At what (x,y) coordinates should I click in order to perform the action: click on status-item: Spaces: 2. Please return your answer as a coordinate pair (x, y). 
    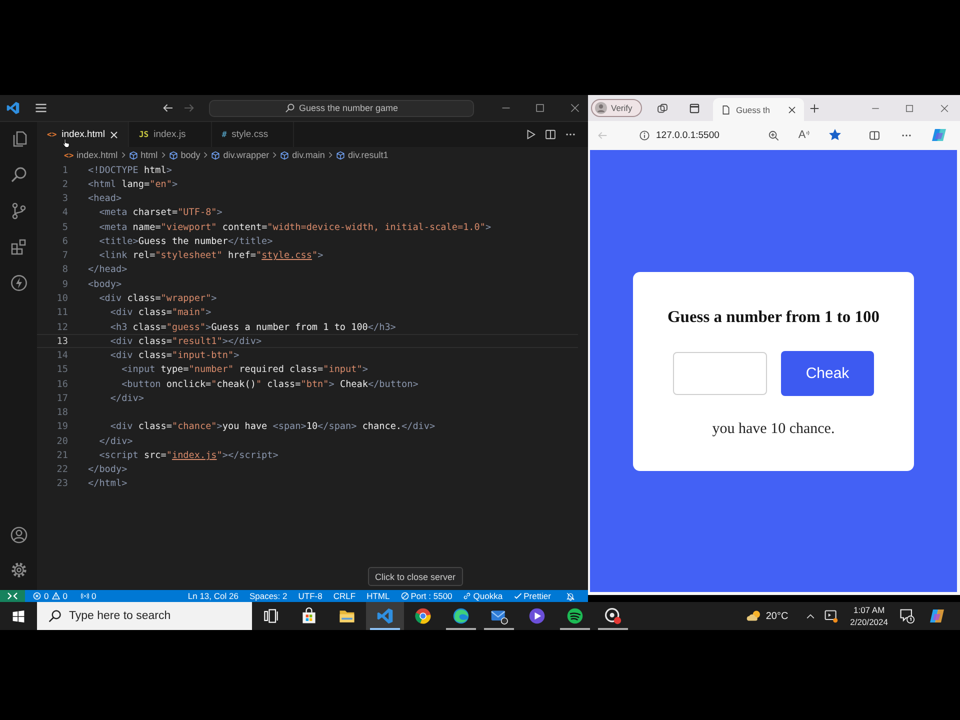
    Looking at the image, I should click on (268, 596).